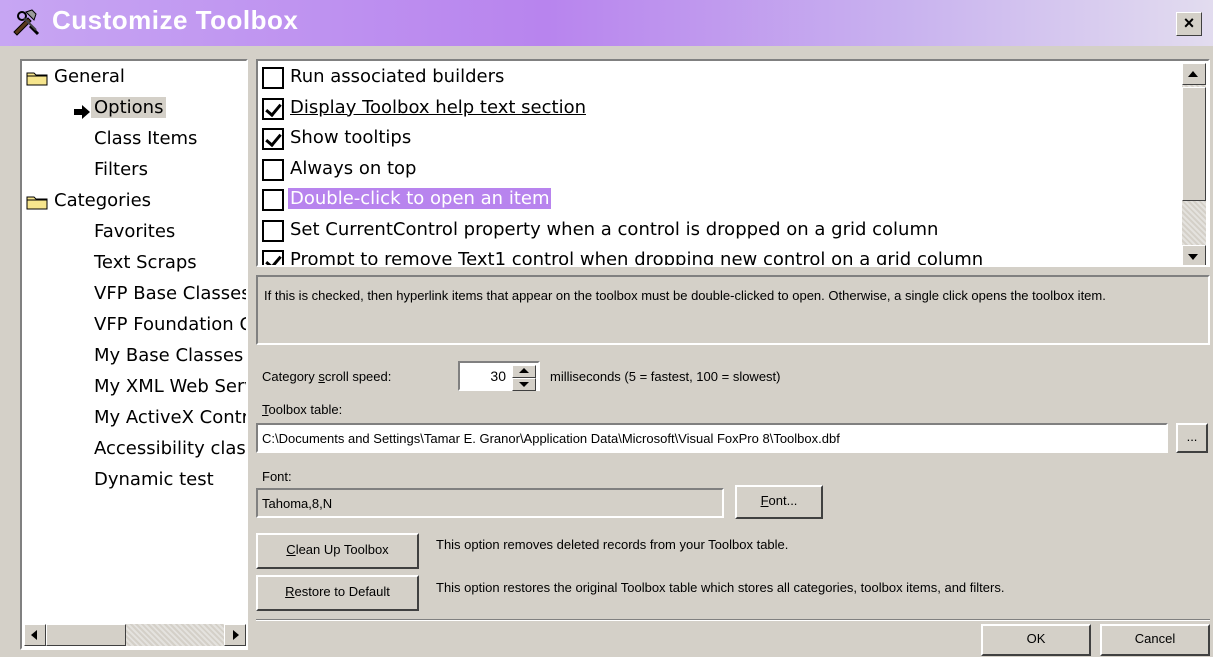  Describe the element at coordinates (26, 22) in the screenshot. I see `tools-icon` at that location.